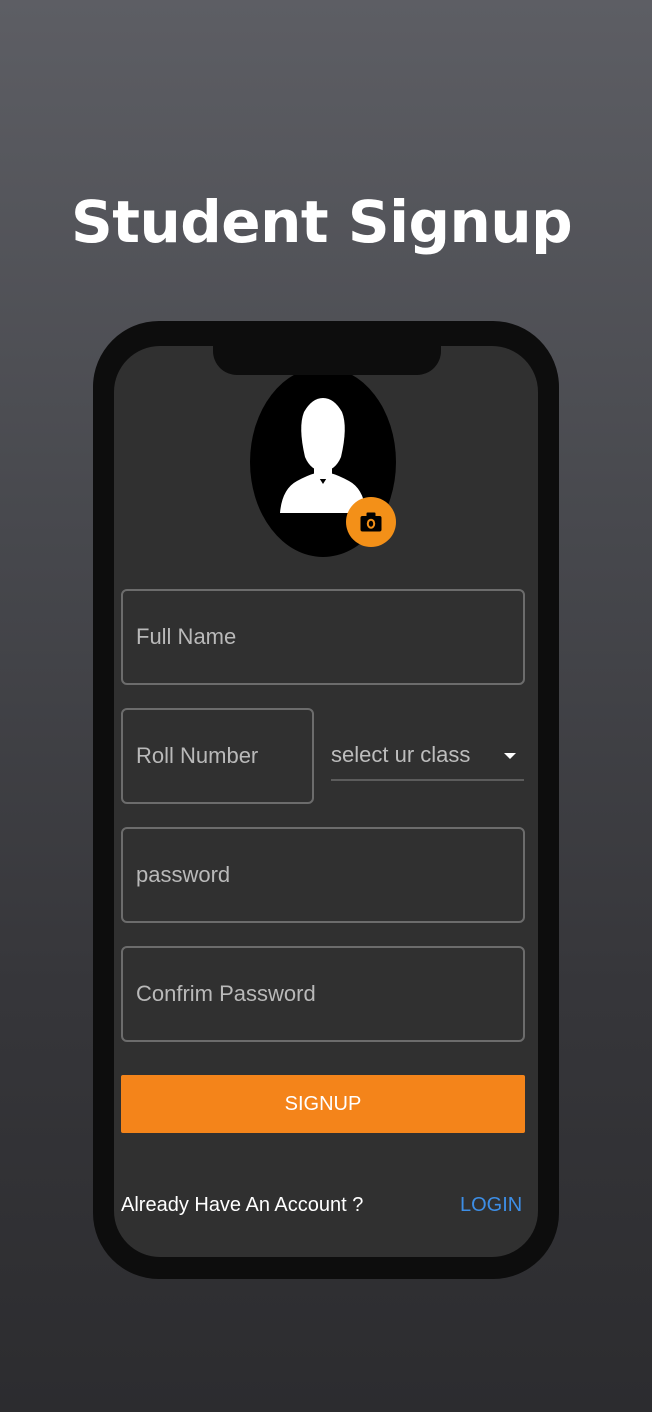 Image resolution: width=652 pixels, height=1412 pixels. Describe the element at coordinates (242, 1205) in the screenshot. I see `already-have-account-text: Already Have An Account ?` at that location.